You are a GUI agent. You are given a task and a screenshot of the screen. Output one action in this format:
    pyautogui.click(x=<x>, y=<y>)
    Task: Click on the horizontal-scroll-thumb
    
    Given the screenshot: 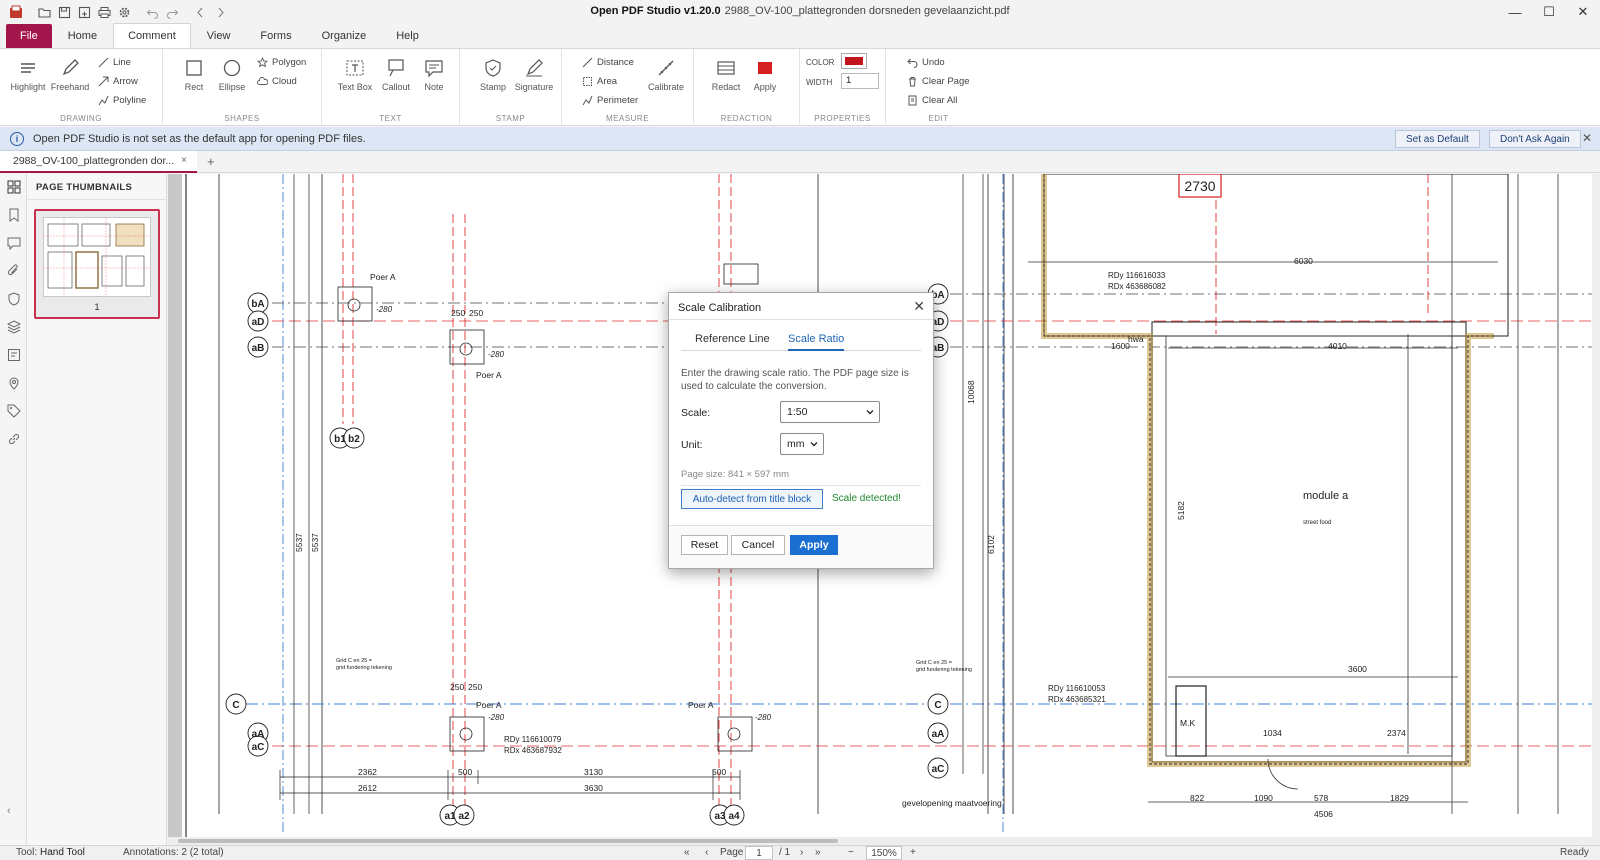 What is the action you would take?
    pyautogui.click(x=508, y=841)
    